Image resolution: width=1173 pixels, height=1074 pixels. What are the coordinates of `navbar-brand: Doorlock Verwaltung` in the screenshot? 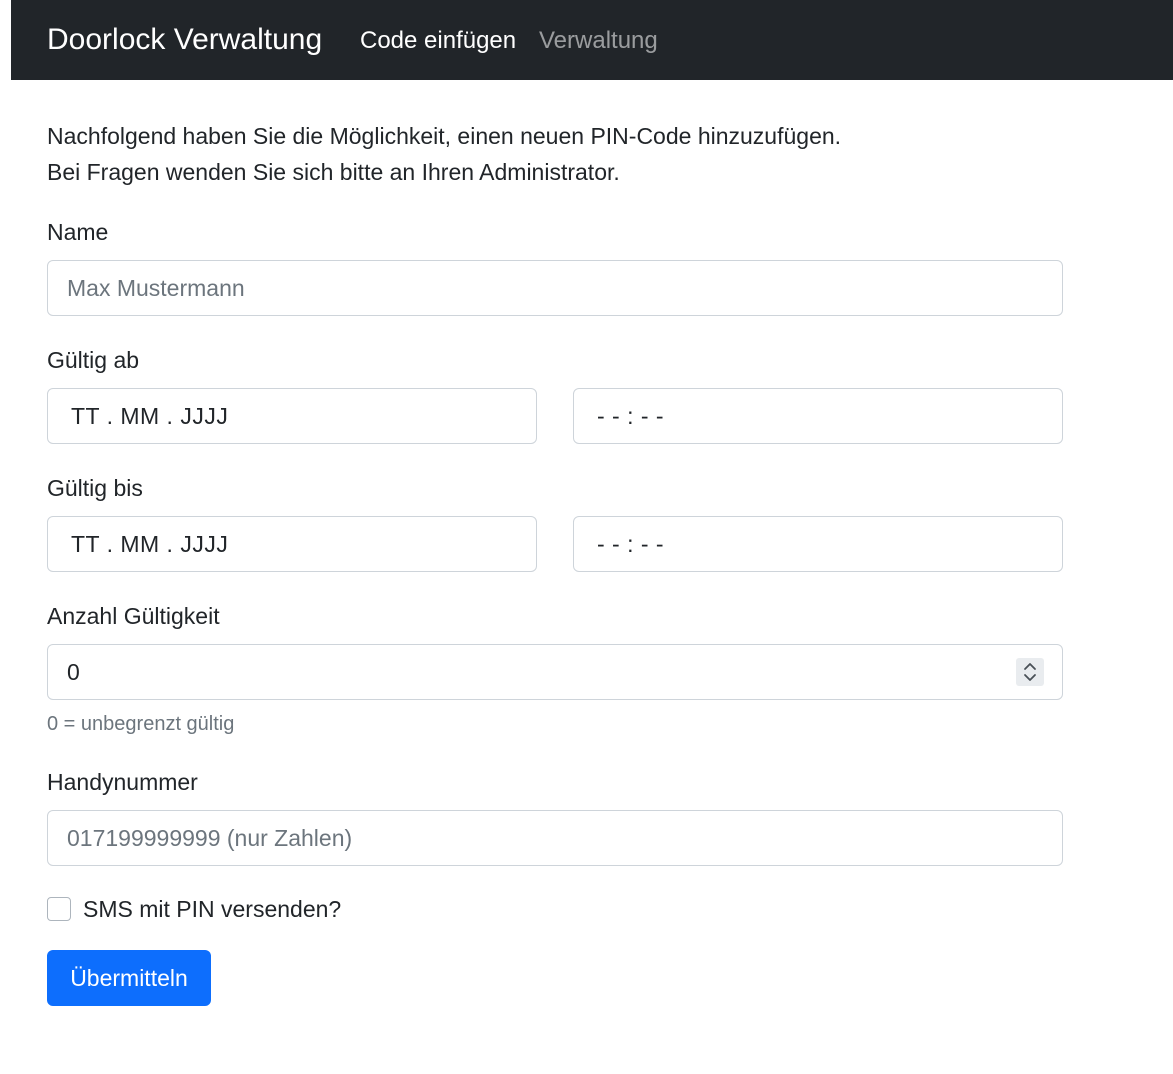 It's located at (184, 40).